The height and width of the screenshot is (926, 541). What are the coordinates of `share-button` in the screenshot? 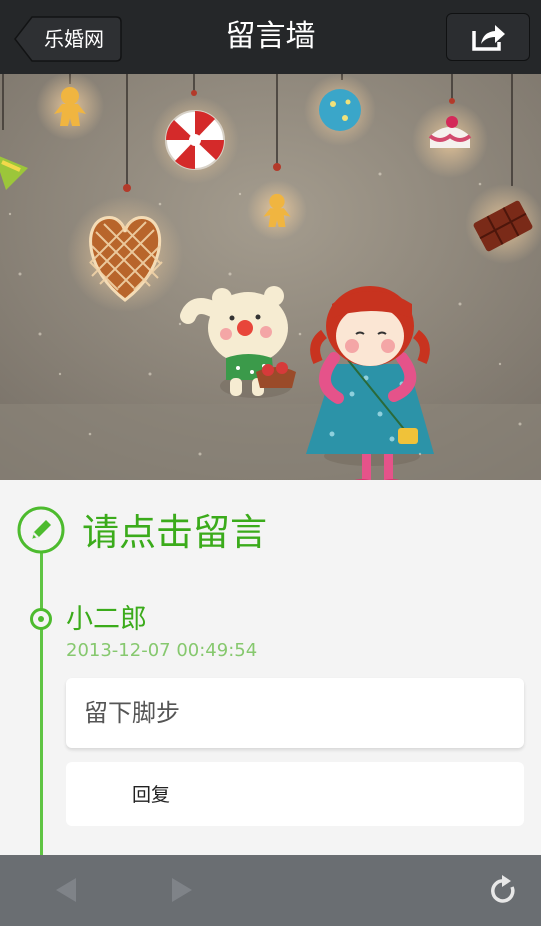 It's located at (488, 37).